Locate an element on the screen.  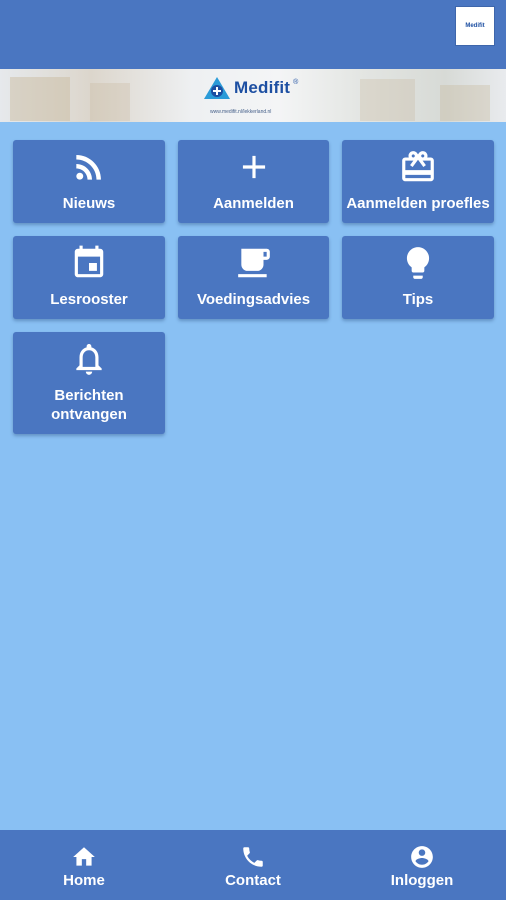
banner-caption: www.medifit.nl/lekkerland.nl is located at coordinates (241, 112).